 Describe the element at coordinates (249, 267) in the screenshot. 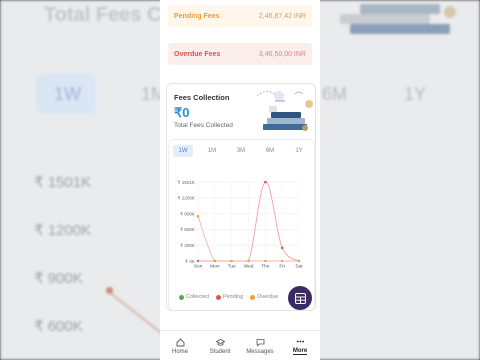

I see `x-tick-label: Wed` at that location.